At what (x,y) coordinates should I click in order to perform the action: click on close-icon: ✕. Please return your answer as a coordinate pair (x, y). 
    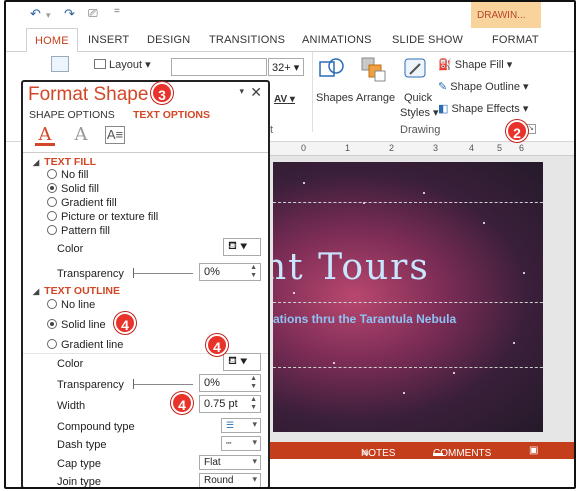
    Looking at the image, I should click on (256, 92).